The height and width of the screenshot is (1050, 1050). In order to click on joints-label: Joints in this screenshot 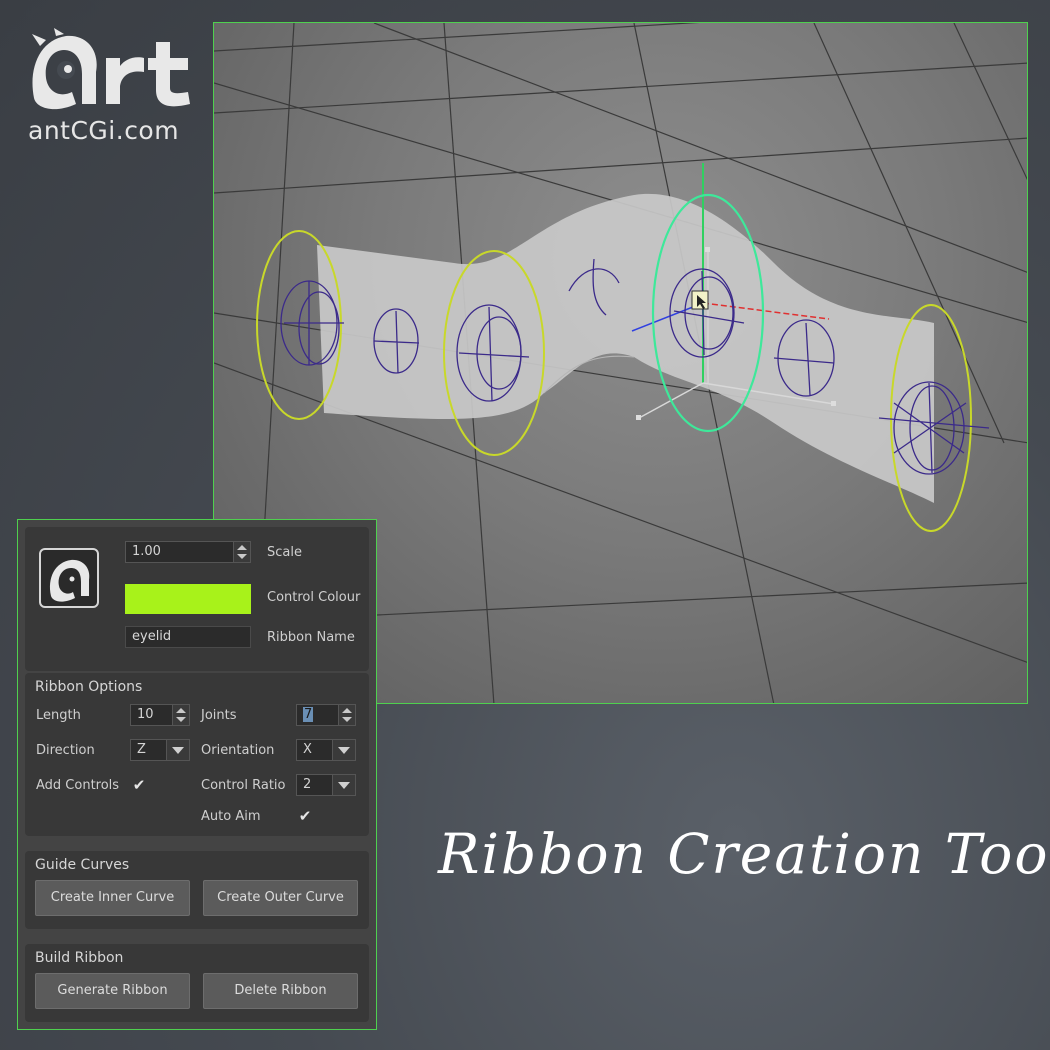, I will do `click(219, 715)`.